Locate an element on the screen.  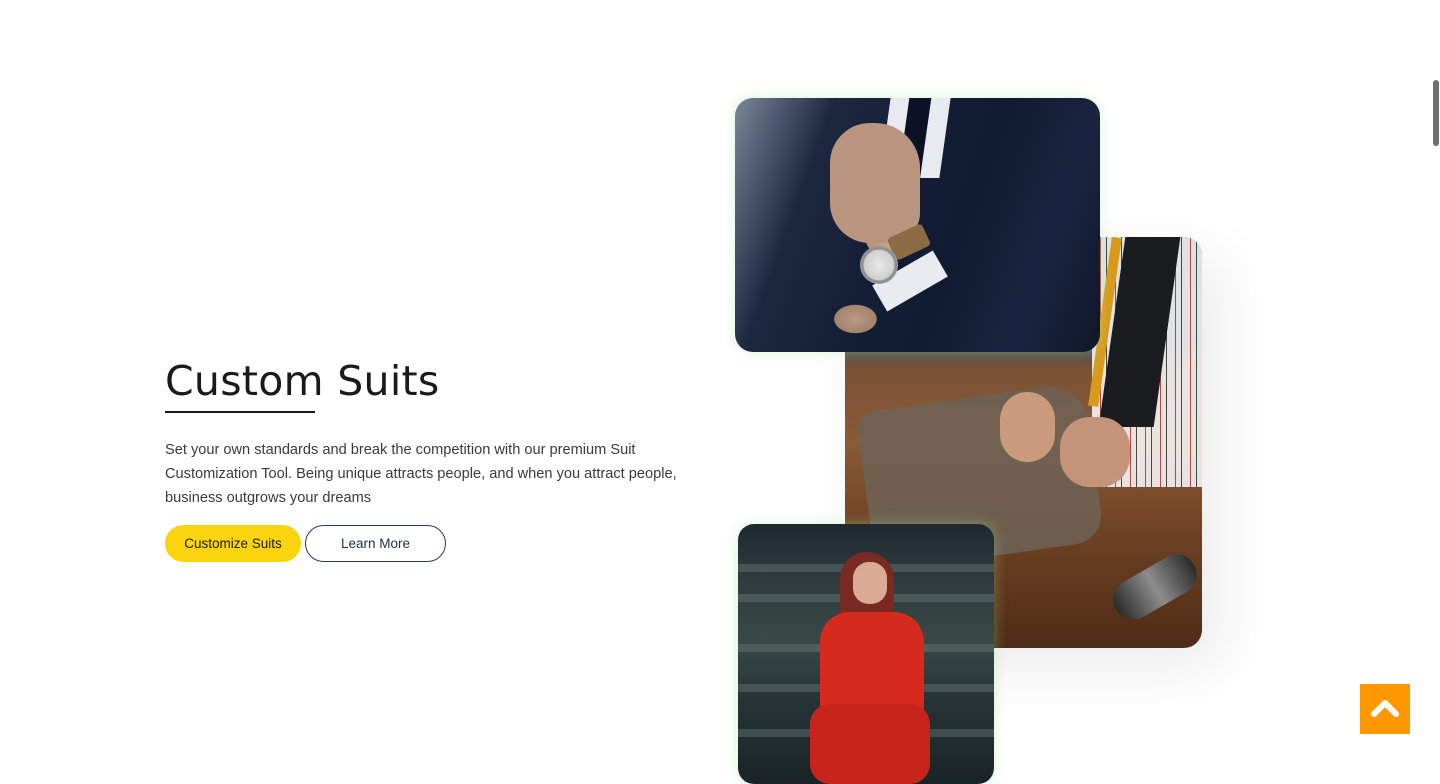
customize-suits-button: Customize Suits is located at coordinates (233, 543).